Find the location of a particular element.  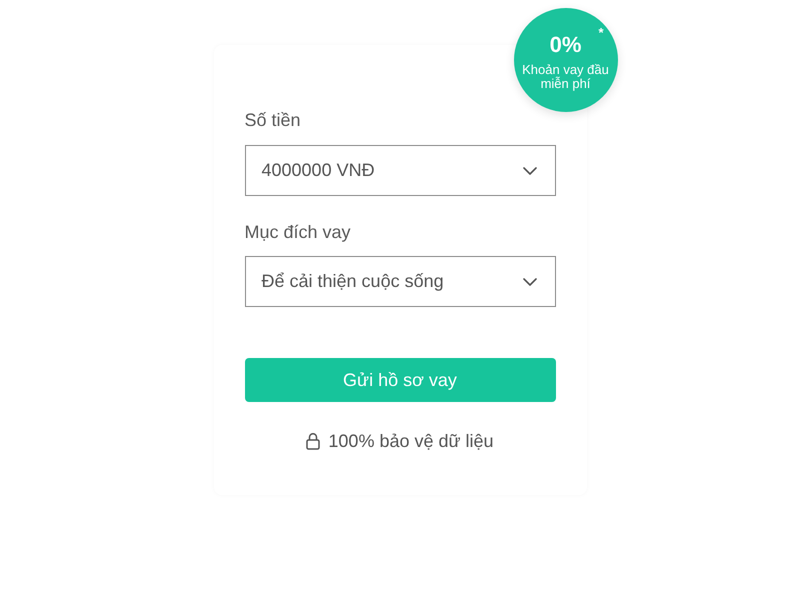

amount-dropdown: 4000000 VNĐ is located at coordinates (400, 170).